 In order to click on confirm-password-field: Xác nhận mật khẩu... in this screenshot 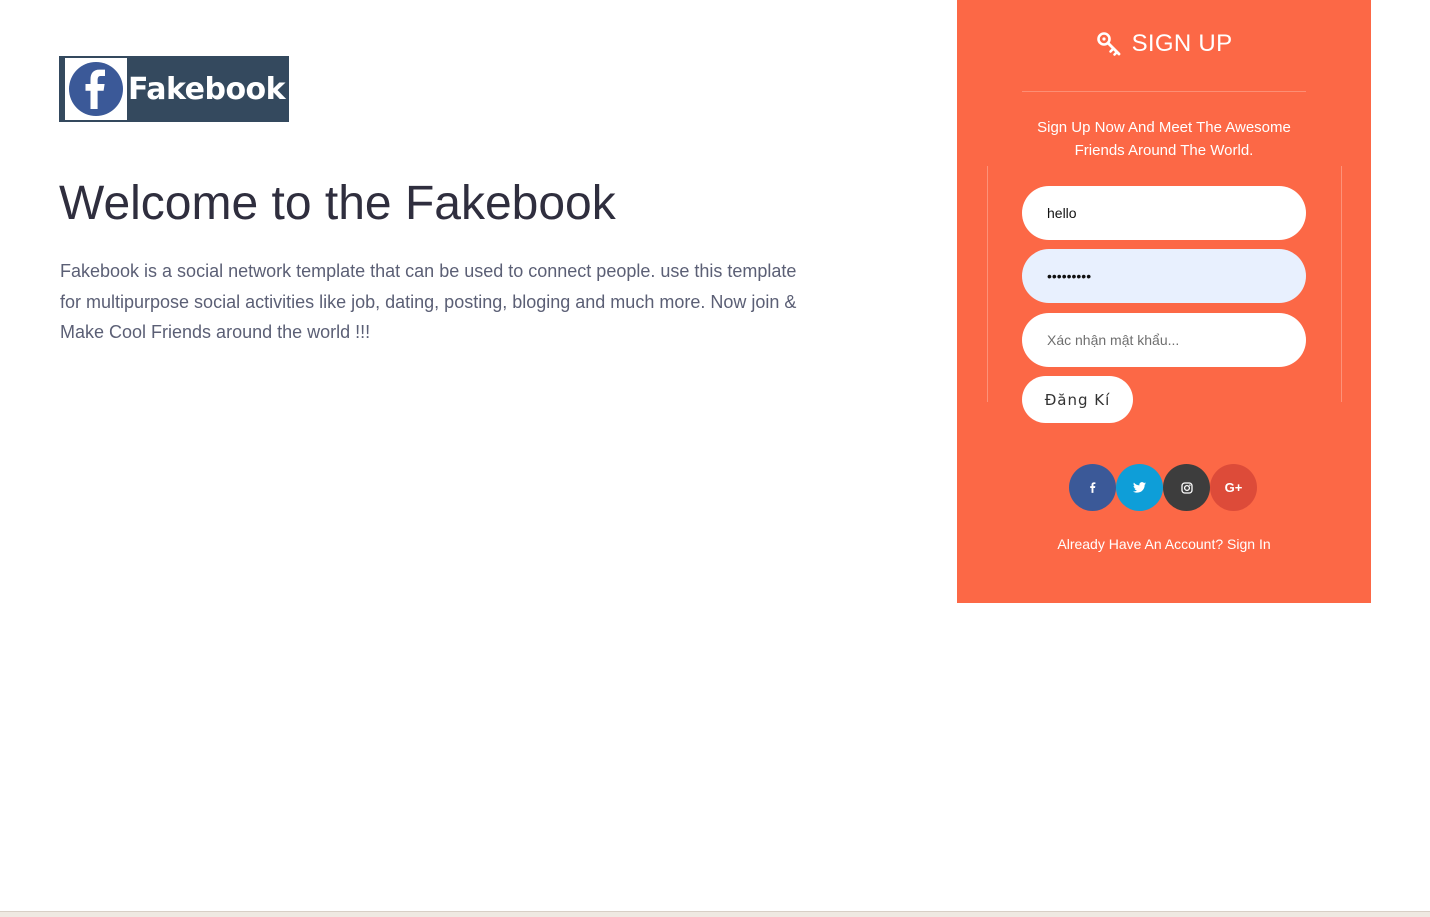, I will do `click(1164, 340)`.